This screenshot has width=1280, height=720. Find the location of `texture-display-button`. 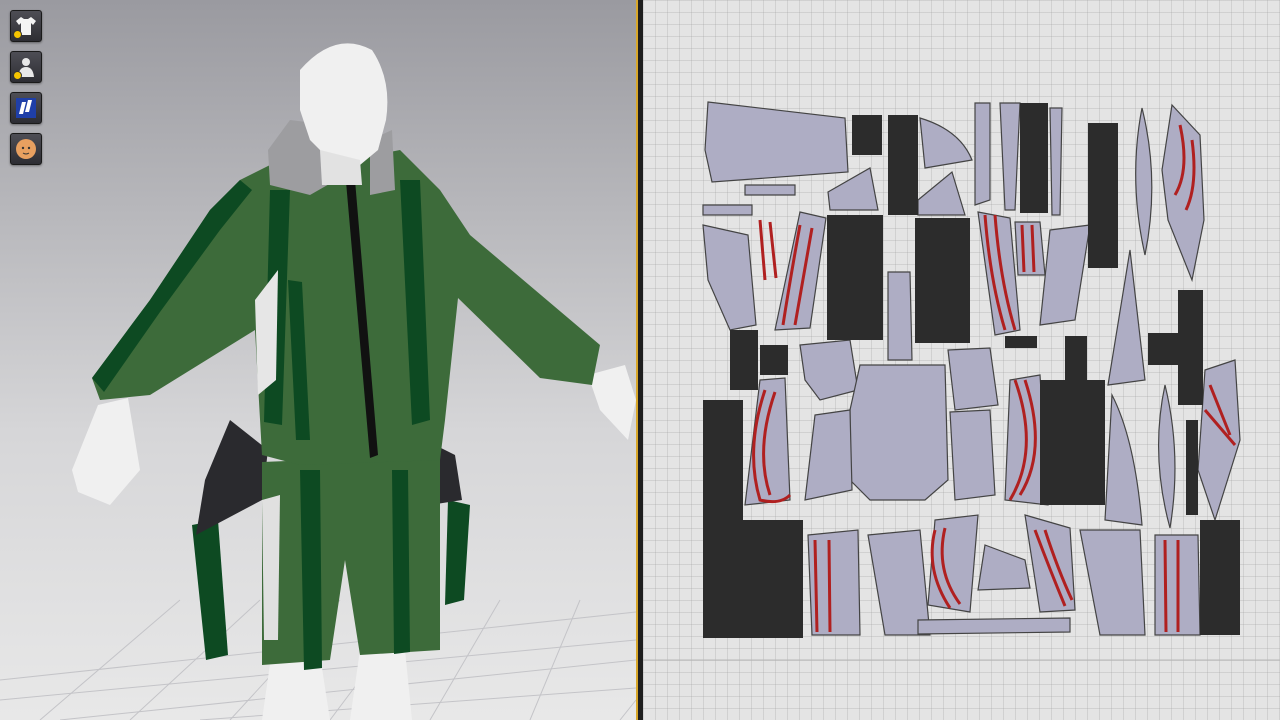

texture-display-button is located at coordinates (26, 108).